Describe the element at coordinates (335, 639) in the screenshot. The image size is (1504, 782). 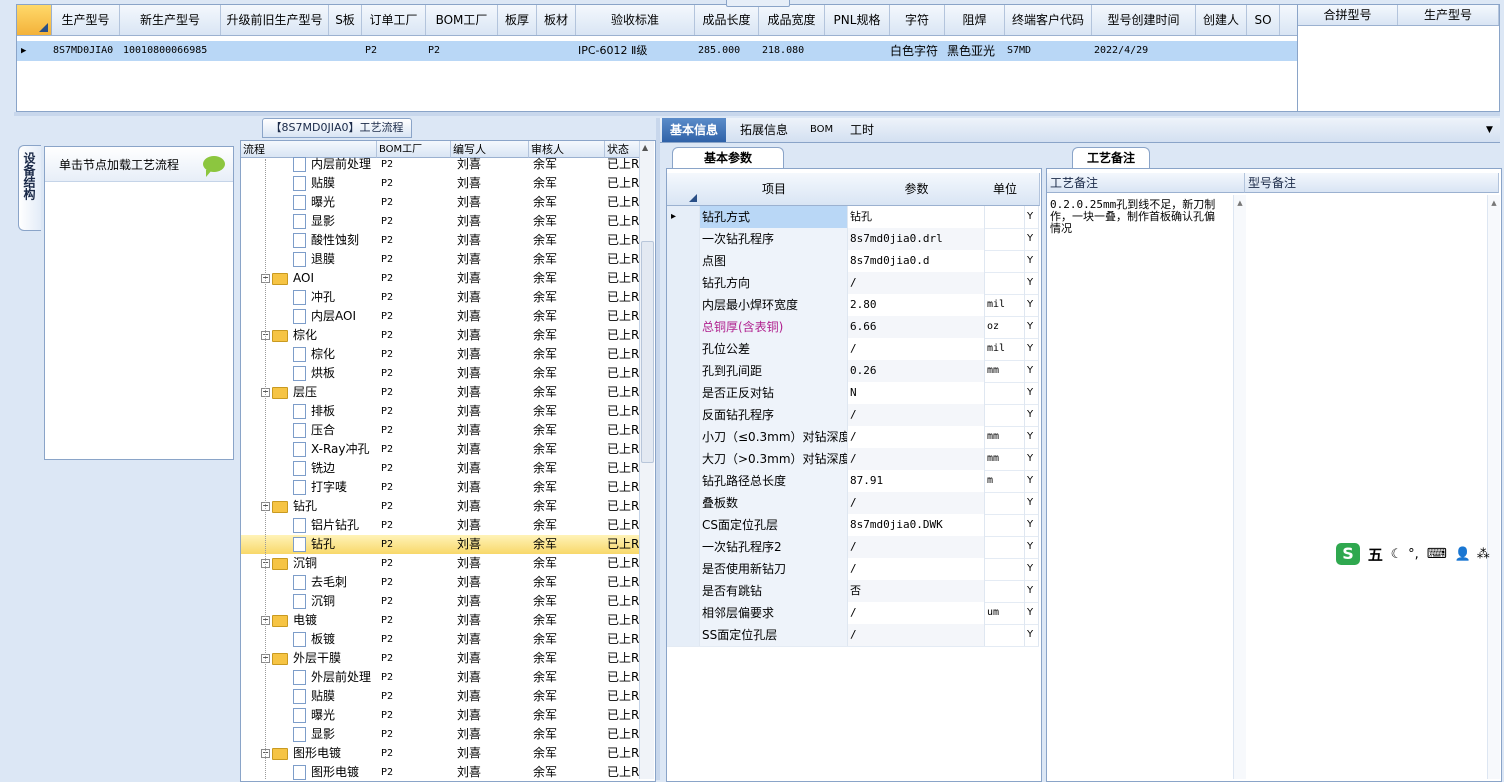
I see `tree-node-cell: 板镀` at that location.